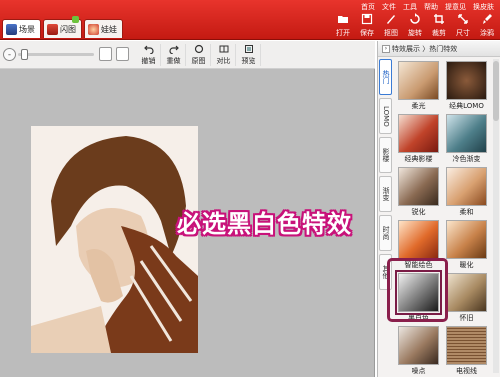 Image resolution: width=500 pixels, height=377 pixels. I want to click on menu-skin: 换皮肤, so click(483, 7).